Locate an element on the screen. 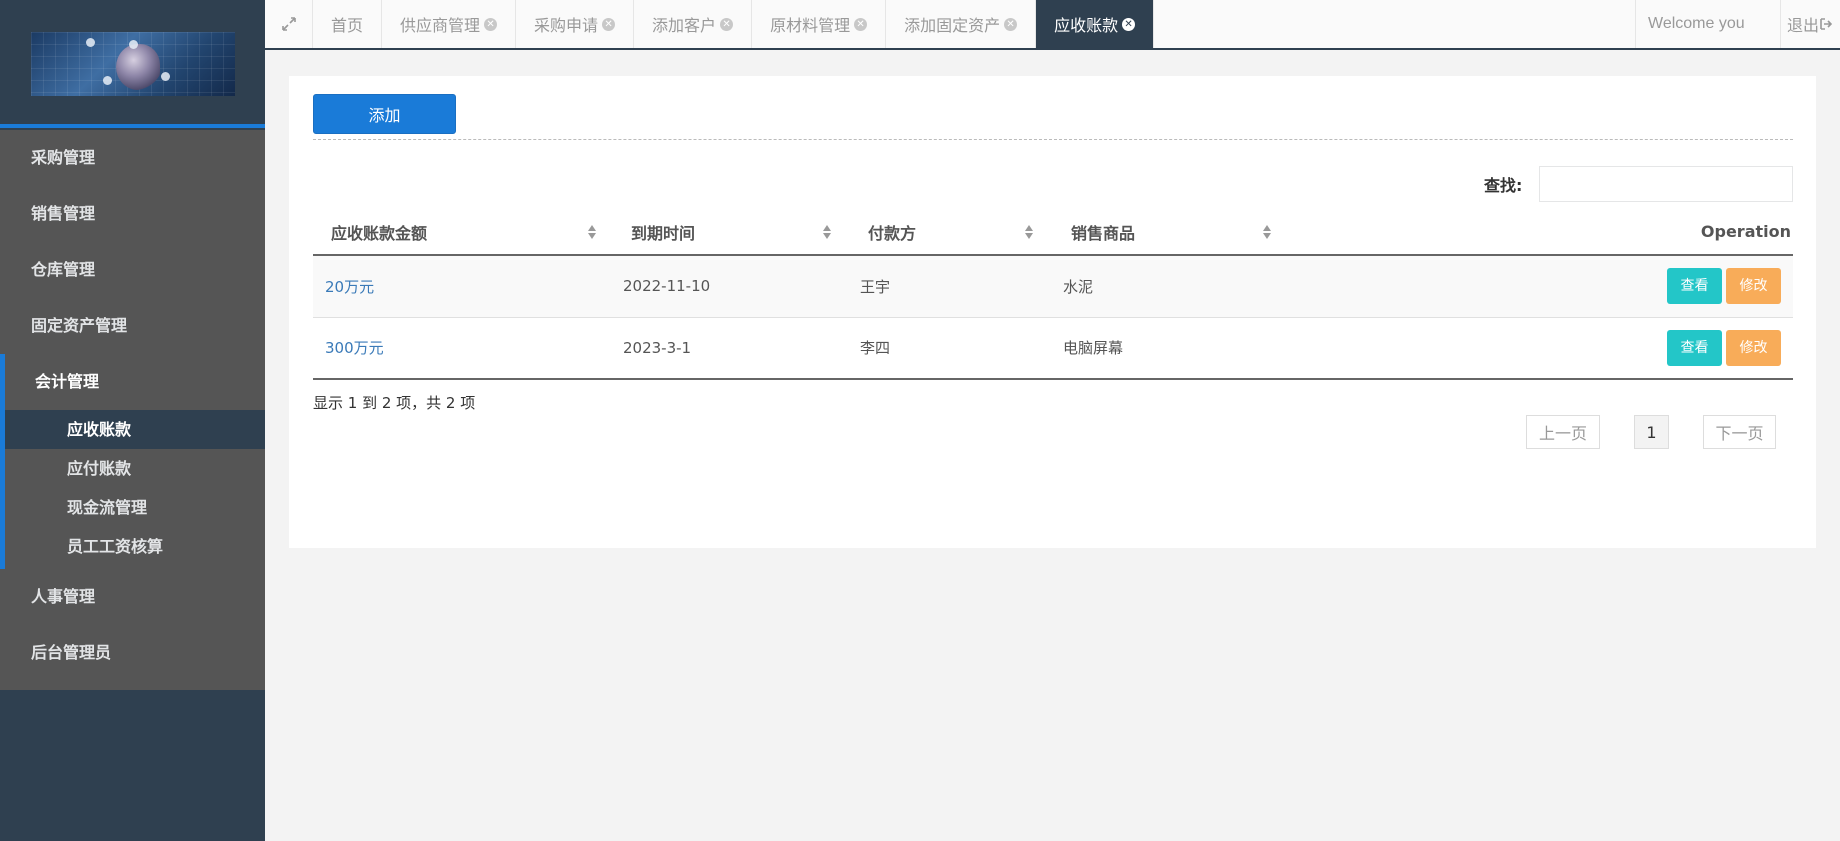  amount-link: 300万元 is located at coordinates (354, 348).